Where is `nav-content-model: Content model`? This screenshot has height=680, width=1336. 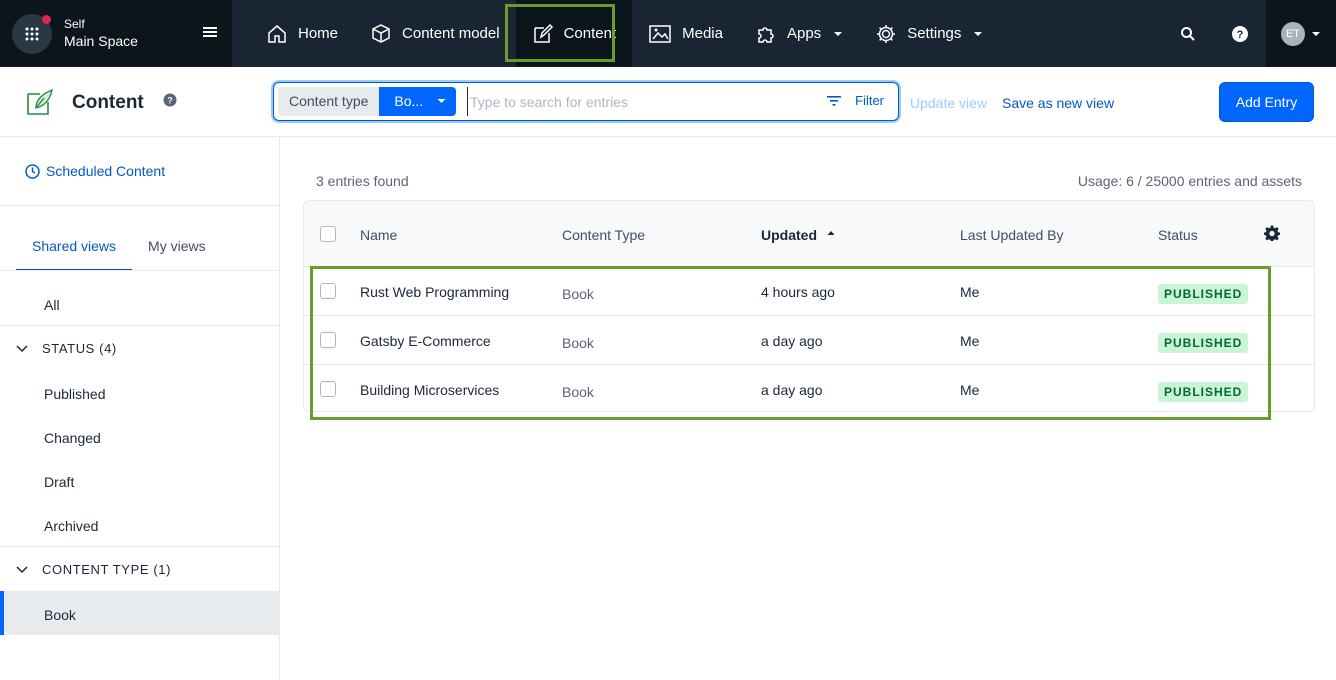 nav-content-model: Content model is located at coordinates (435, 33).